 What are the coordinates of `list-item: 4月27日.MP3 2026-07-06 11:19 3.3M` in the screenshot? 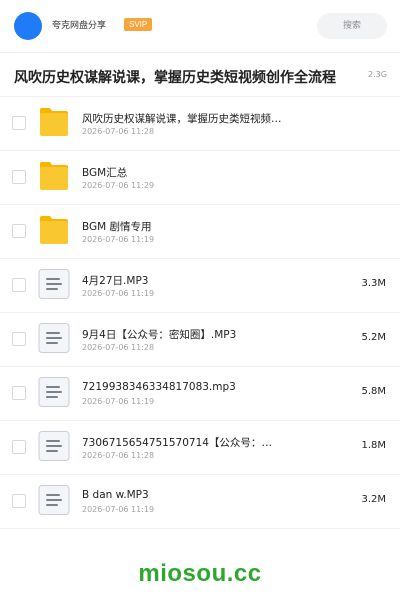 It's located at (200, 286).